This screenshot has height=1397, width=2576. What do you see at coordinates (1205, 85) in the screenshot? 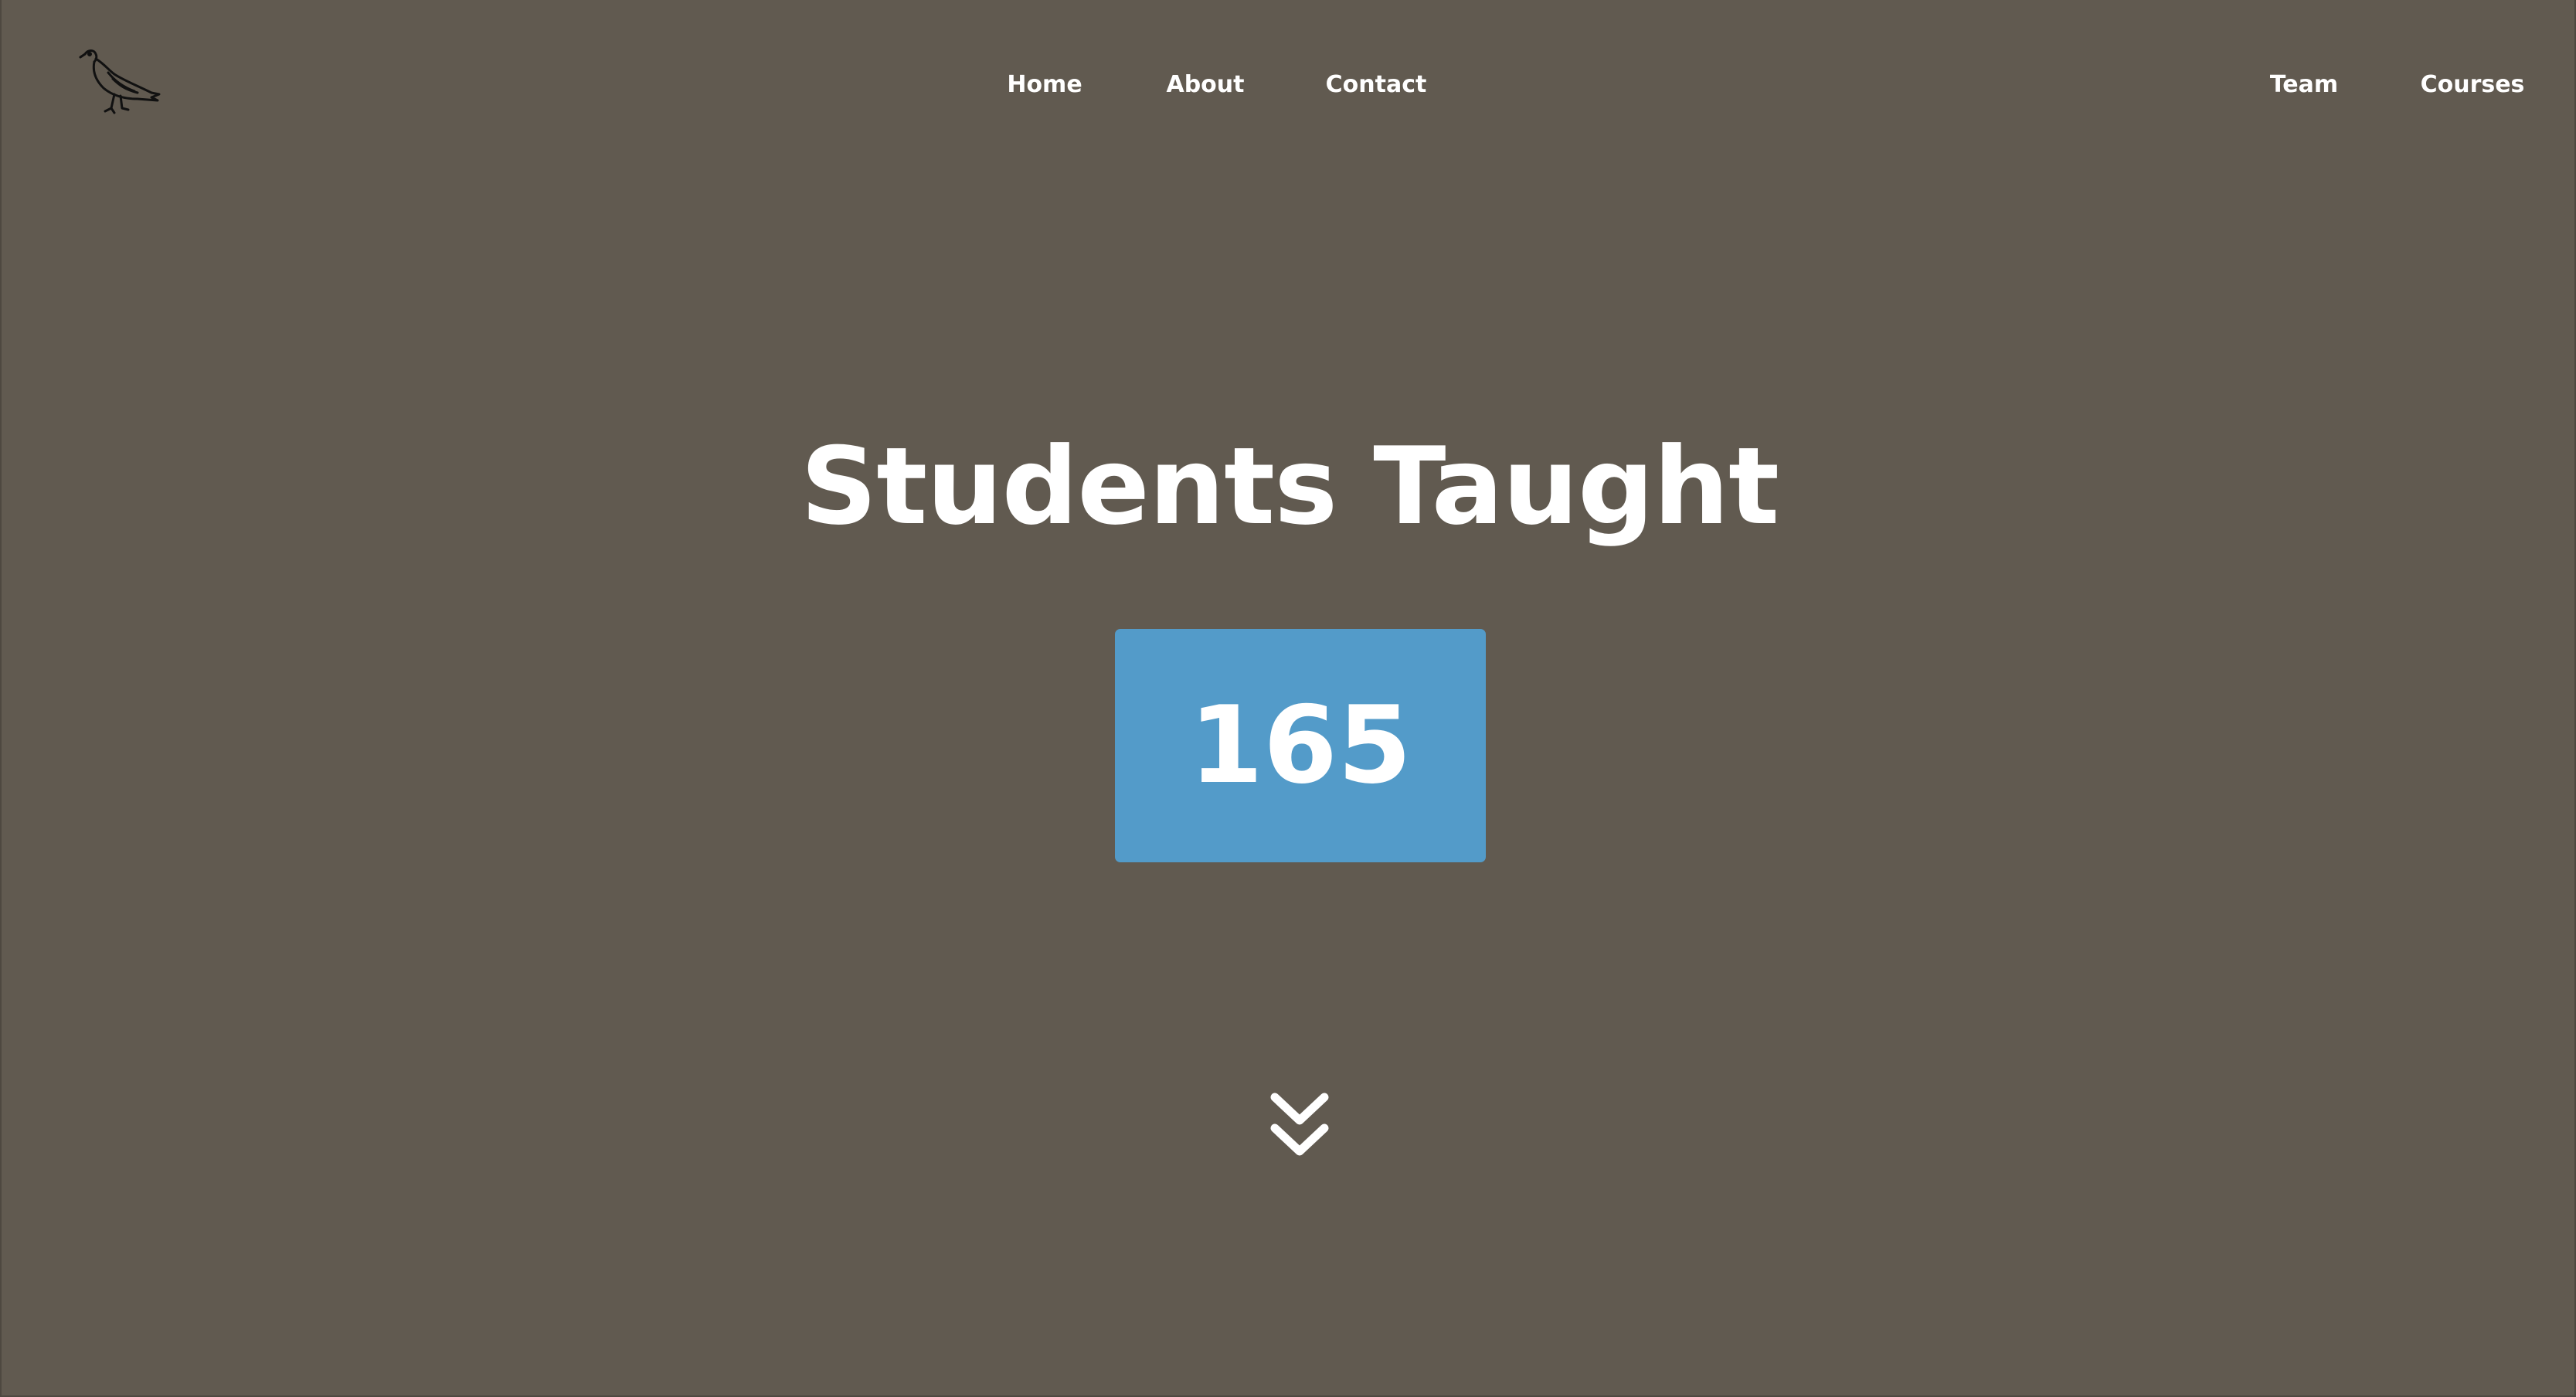
I see `nav-about: About` at bounding box center [1205, 85].